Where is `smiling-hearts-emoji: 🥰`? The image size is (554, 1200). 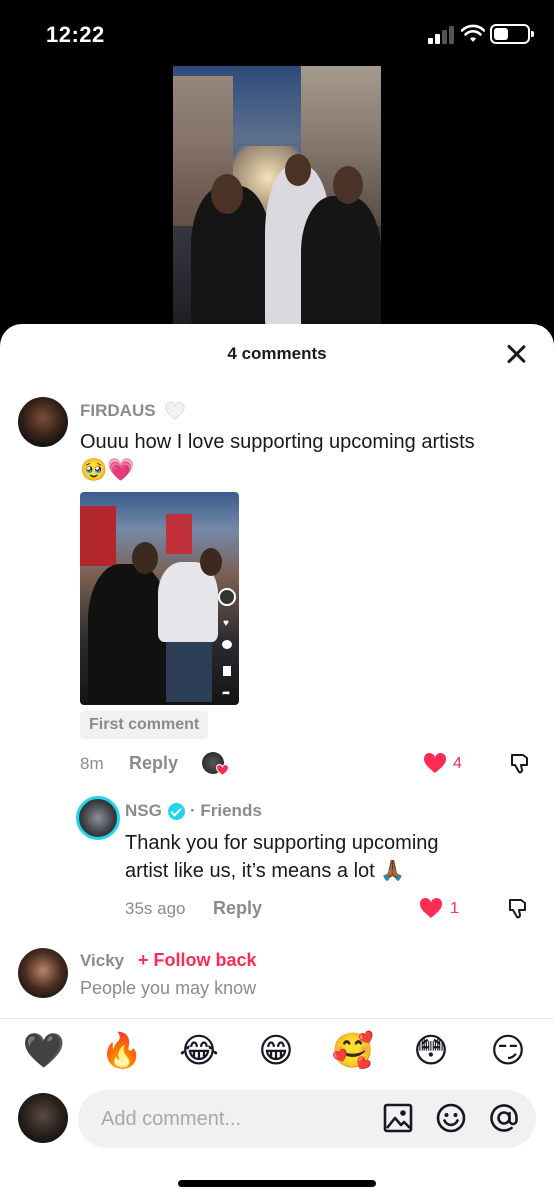 smiling-hearts-emoji: 🥰 is located at coordinates (353, 1051).